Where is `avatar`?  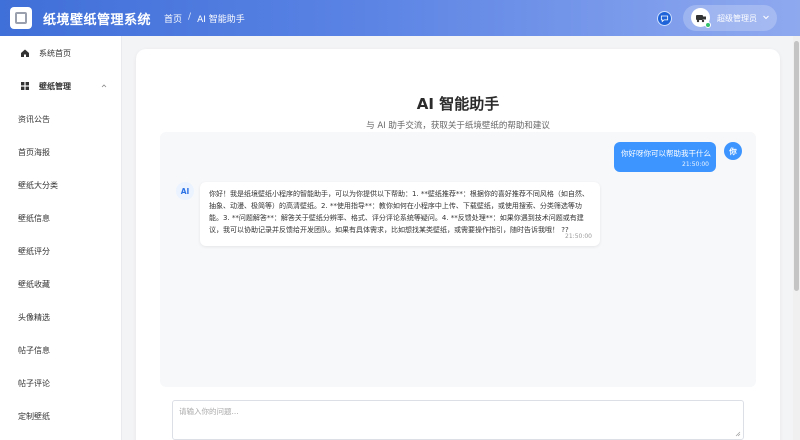
avatar is located at coordinates (701, 18).